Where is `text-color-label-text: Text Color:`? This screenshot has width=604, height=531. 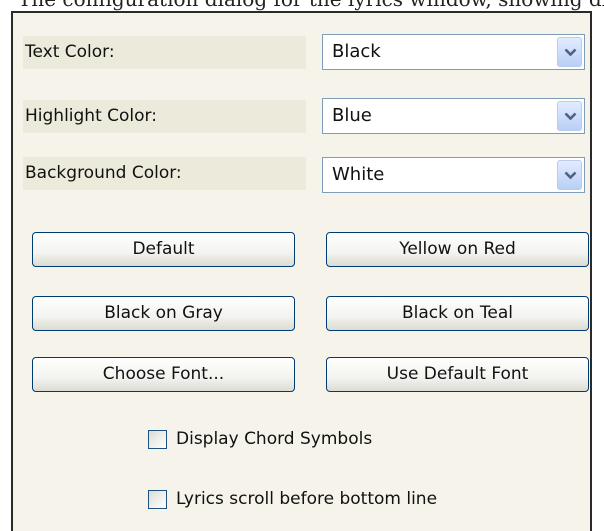
text-color-label-text: Text Color: is located at coordinates (70, 52).